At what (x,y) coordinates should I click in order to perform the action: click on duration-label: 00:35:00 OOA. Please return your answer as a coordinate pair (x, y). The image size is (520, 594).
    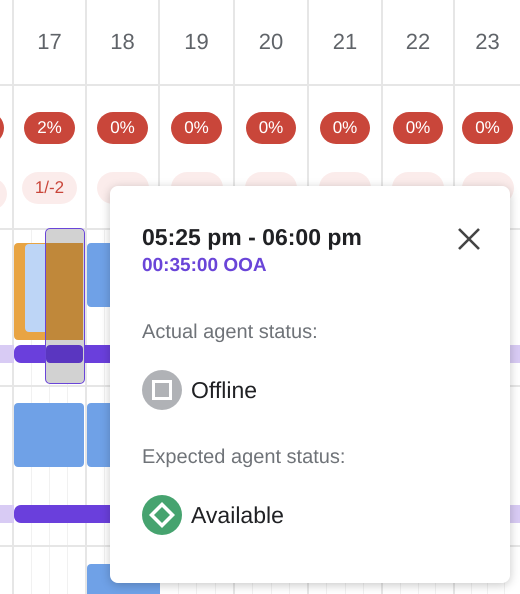
    Looking at the image, I should click on (205, 266).